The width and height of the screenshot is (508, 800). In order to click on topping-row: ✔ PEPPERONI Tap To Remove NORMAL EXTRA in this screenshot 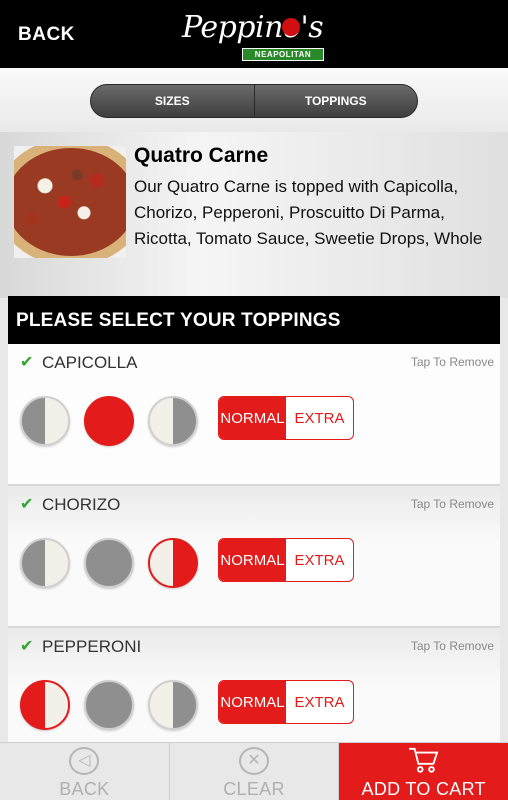, I will do `click(254, 685)`.